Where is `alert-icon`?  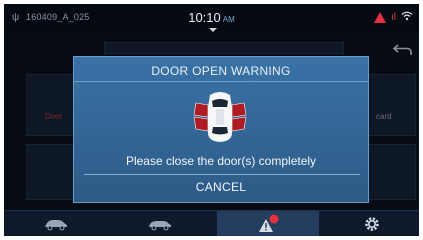 alert-icon is located at coordinates (269, 223).